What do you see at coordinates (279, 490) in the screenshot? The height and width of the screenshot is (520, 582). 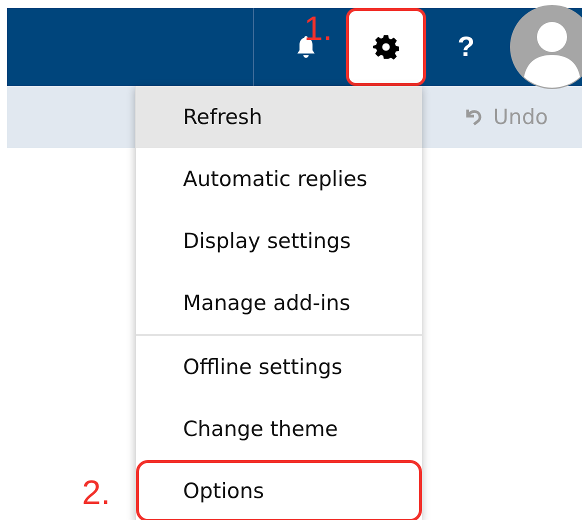 I see `menu-item: Options` at bounding box center [279, 490].